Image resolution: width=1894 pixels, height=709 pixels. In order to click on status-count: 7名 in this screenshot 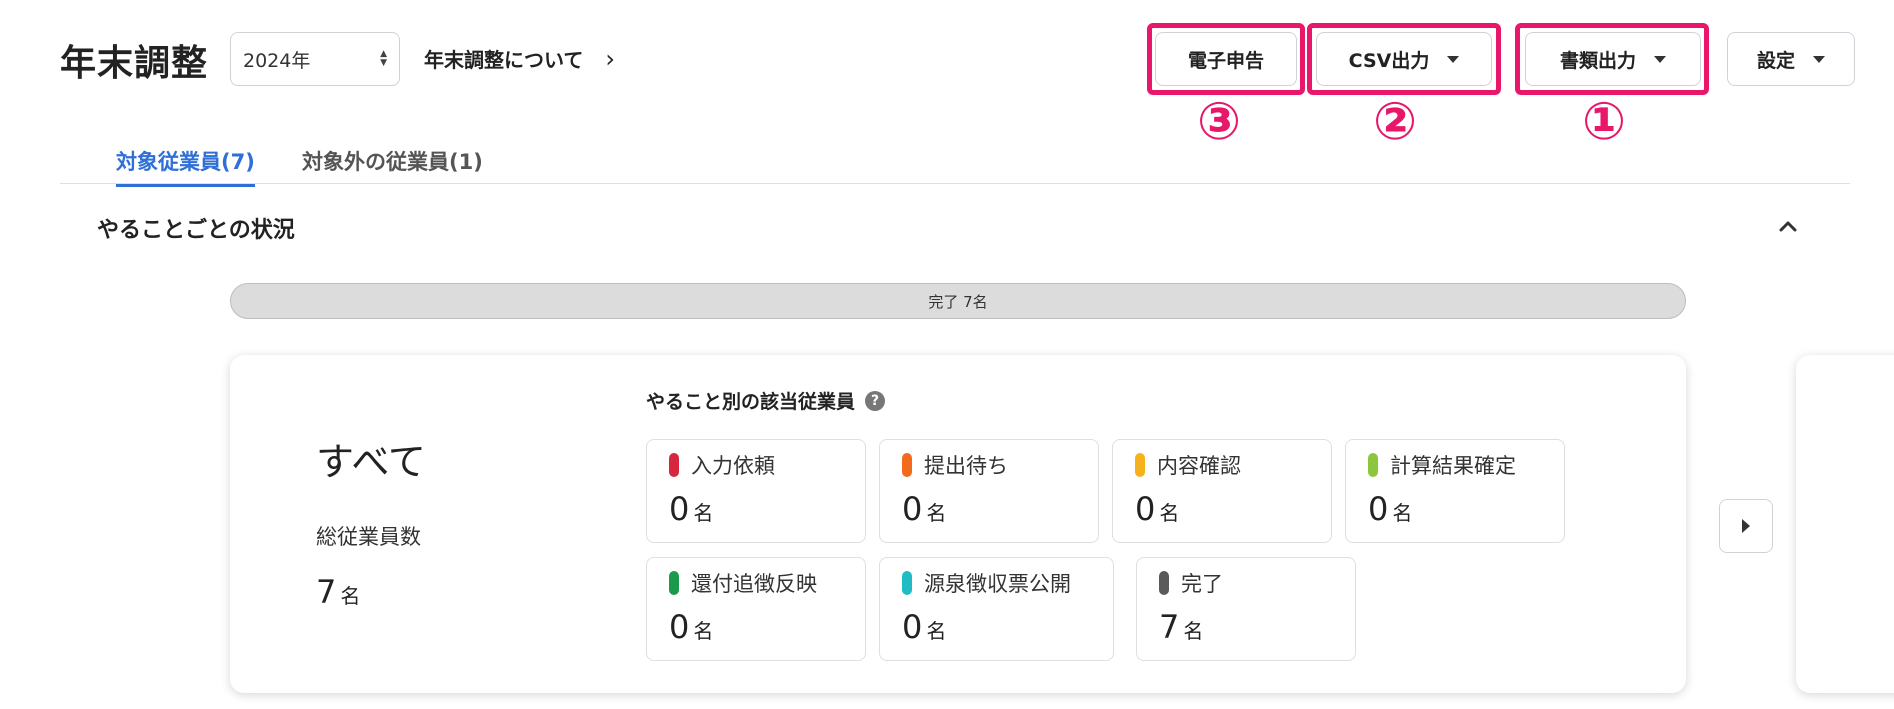, I will do `click(1181, 627)`.